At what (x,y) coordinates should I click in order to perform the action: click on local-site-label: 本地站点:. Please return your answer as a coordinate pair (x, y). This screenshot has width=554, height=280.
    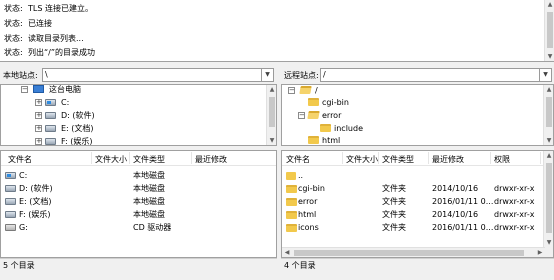
    Looking at the image, I should click on (20, 75).